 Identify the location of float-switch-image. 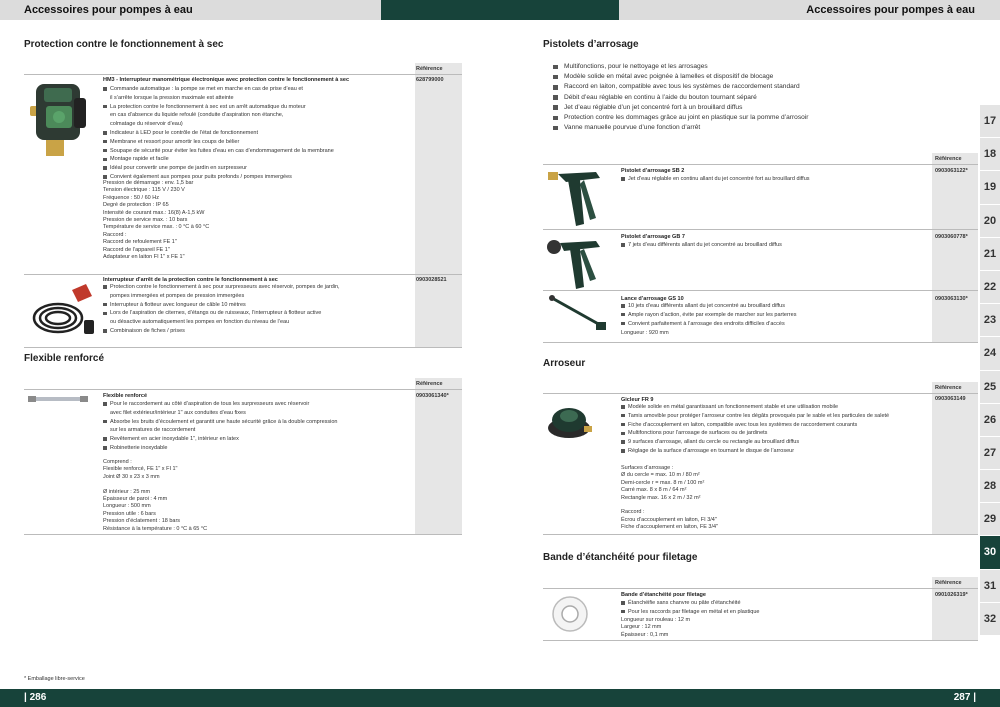
(63, 309).